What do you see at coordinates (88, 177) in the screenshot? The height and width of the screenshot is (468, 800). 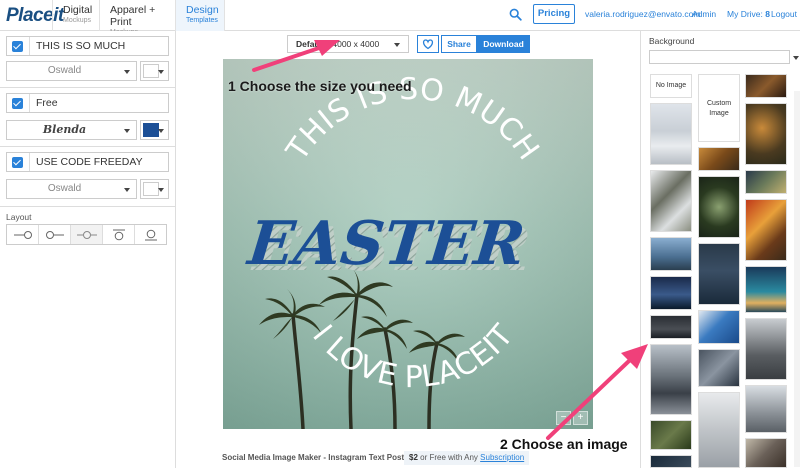 I see `text-layer-block: USE CODE FREEDAY Oswald` at bounding box center [88, 177].